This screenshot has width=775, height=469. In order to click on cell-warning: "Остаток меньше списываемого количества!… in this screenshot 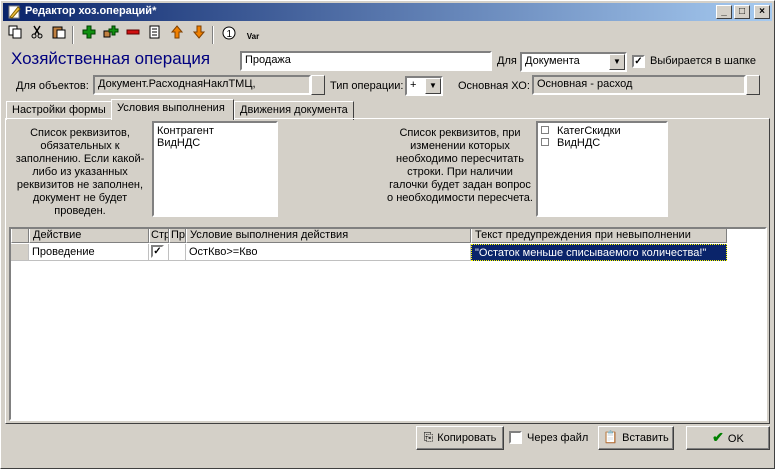, I will do `click(599, 252)`.